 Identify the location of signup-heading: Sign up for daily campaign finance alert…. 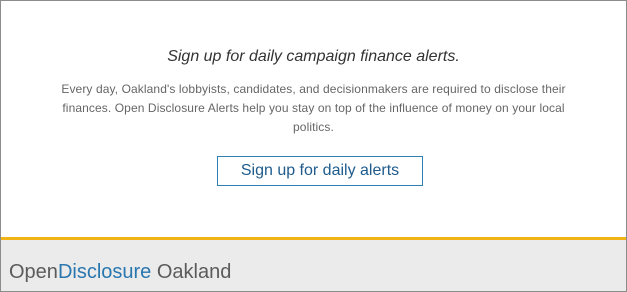
(313, 56).